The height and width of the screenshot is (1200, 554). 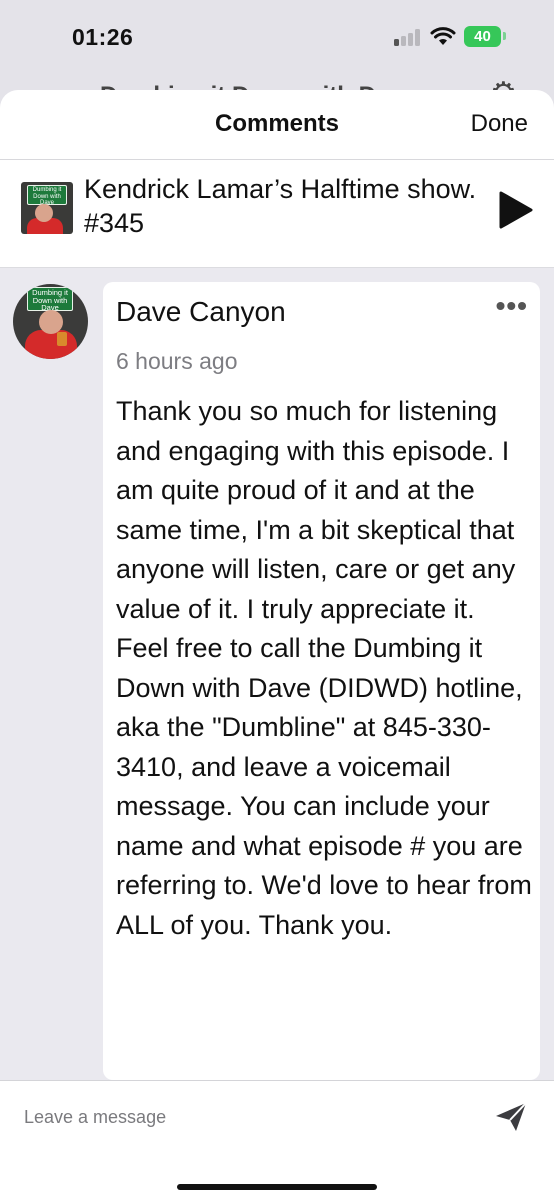 What do you see at coordinates (277, 1187) in the screenshot?
I see `home-indicator` at bounding box center [277, 1187].